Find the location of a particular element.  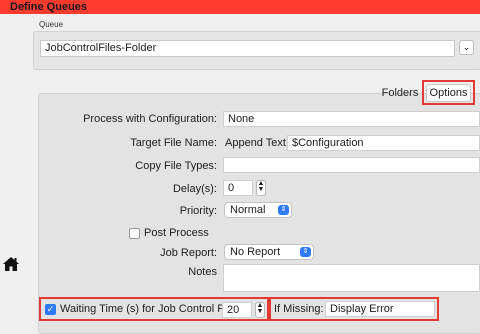

priority-select: Normal ⇕ is located at coordinates (258, 210).